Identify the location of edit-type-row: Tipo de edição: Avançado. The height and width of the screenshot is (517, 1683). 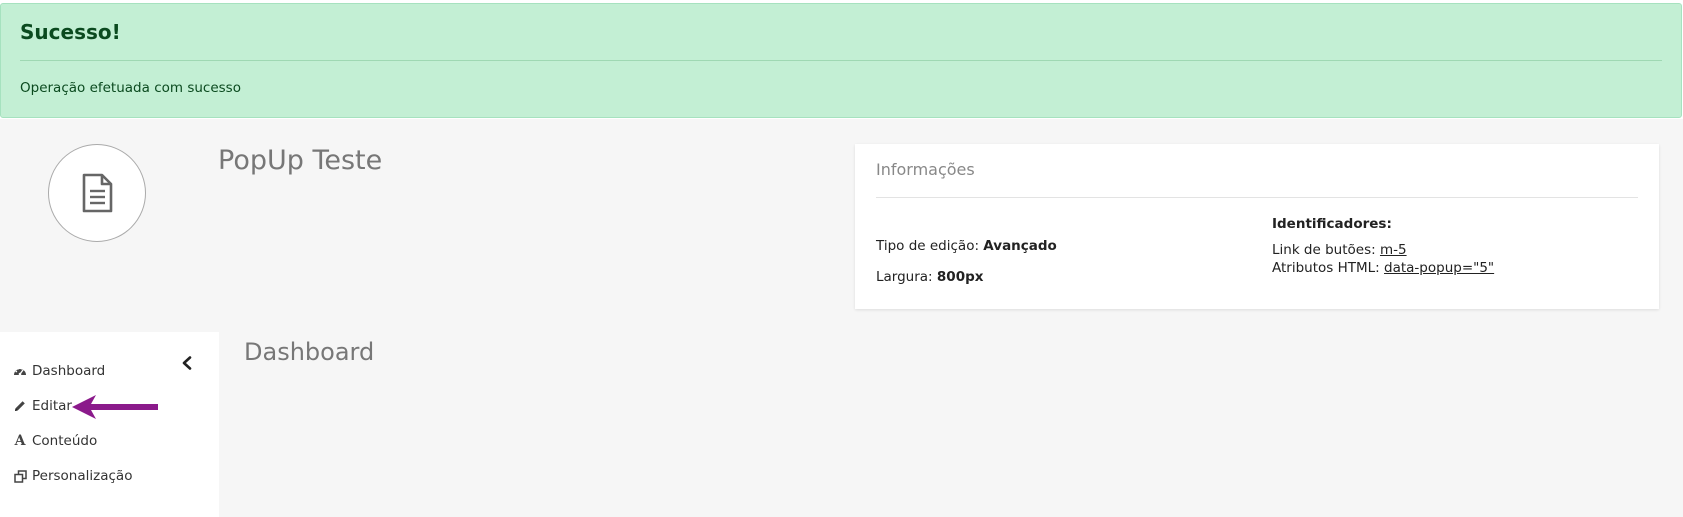
(966, 246).